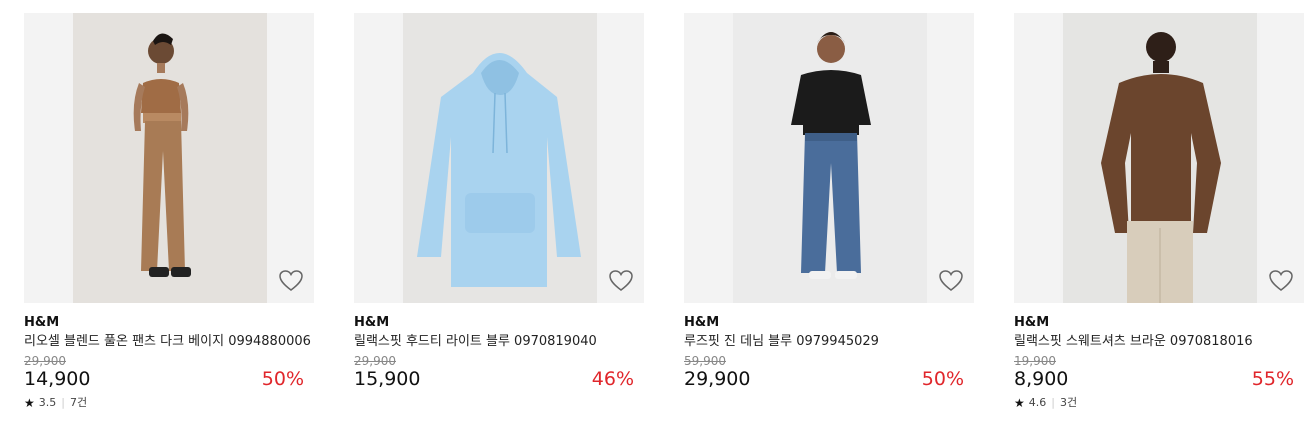 This screenshot has height=447, width=1315. Describe the element at coordinates (1159, 342) in the screenshot. I see `product-title: 릴랙스핏 스웨트셔츠 브라운 0970818016` at that location.